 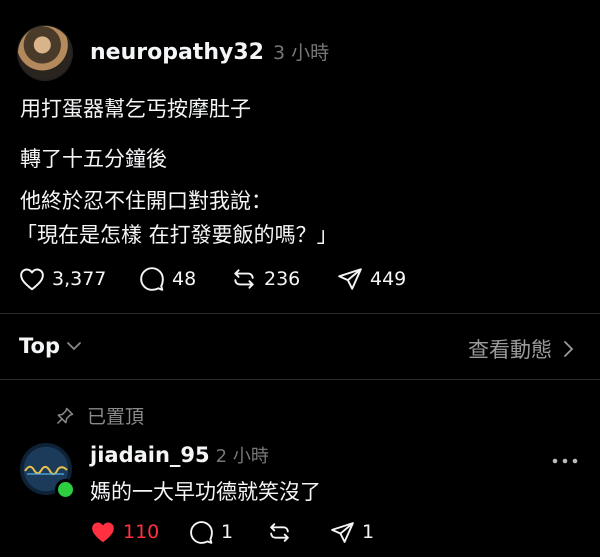 I want to click on activity-label: 查看動態, so click(x=510, y=350).